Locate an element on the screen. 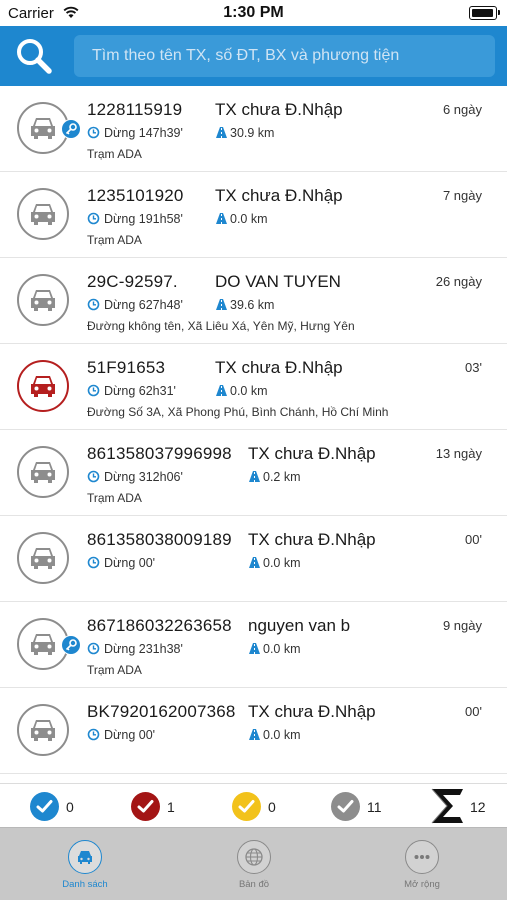  distance: 39.6 km is located at coordinates (244, 305).